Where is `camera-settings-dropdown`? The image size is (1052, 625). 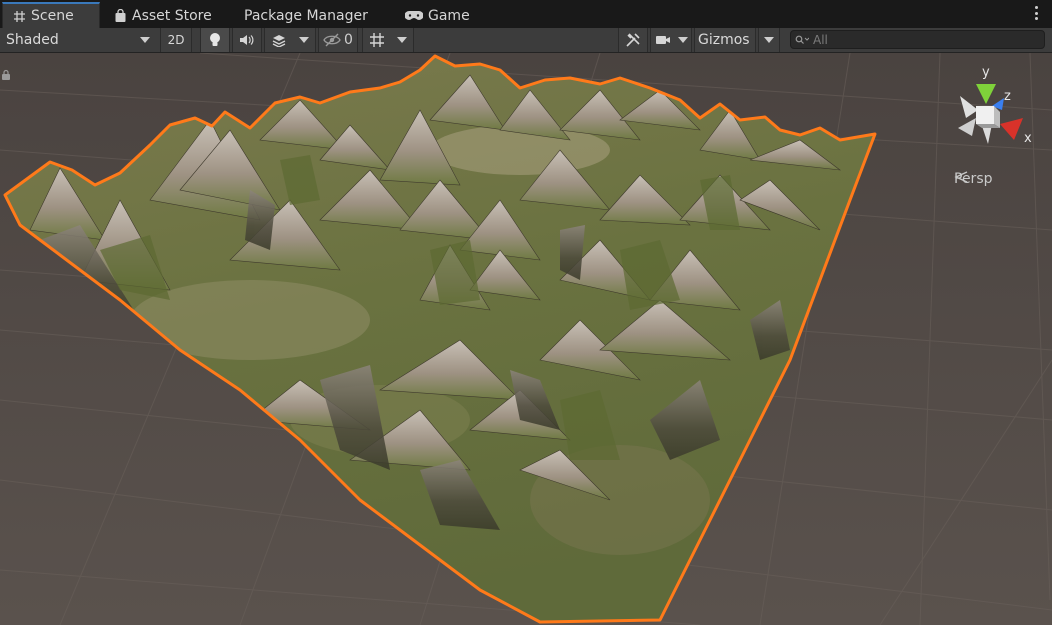
camera-settings-dropdown is located at coordinates (671, 40).